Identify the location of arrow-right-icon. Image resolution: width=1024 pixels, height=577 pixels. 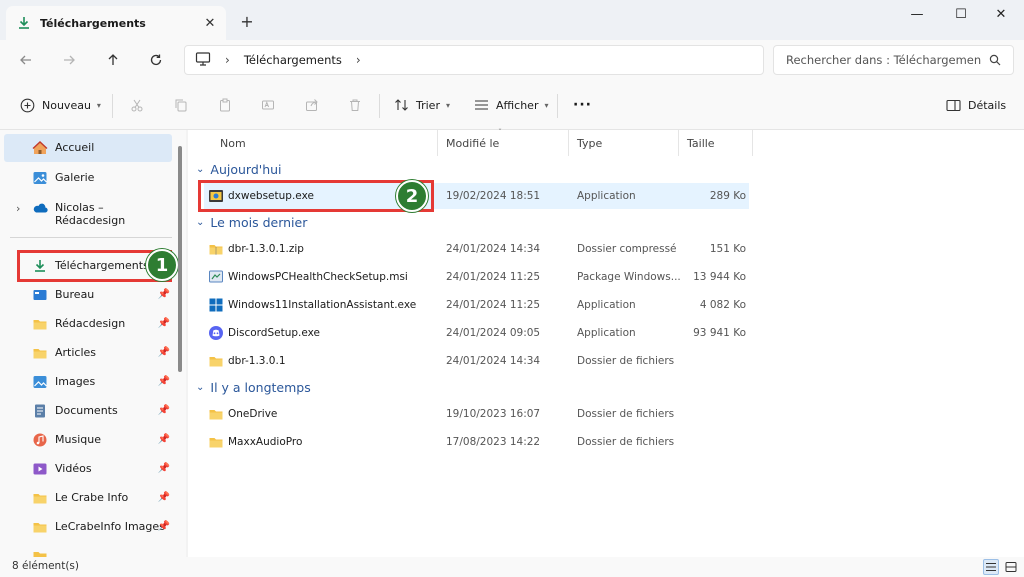
(69, 60).